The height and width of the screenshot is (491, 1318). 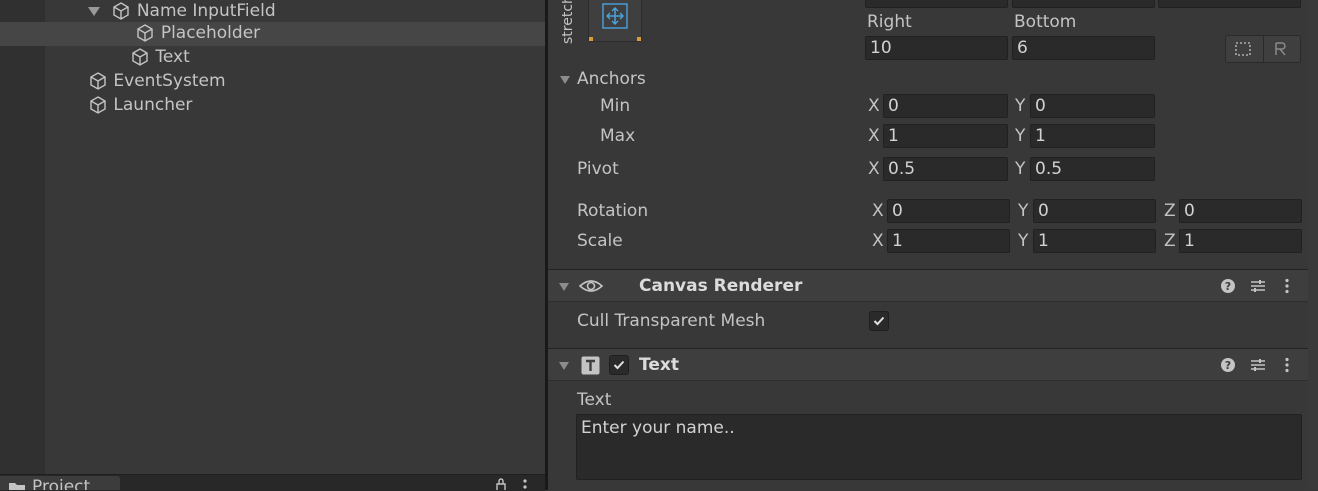 What do you see at coordinates (615, 16) in the screenshot?
I see `anchor-stretch-icon` at bounding box center [615, 16].